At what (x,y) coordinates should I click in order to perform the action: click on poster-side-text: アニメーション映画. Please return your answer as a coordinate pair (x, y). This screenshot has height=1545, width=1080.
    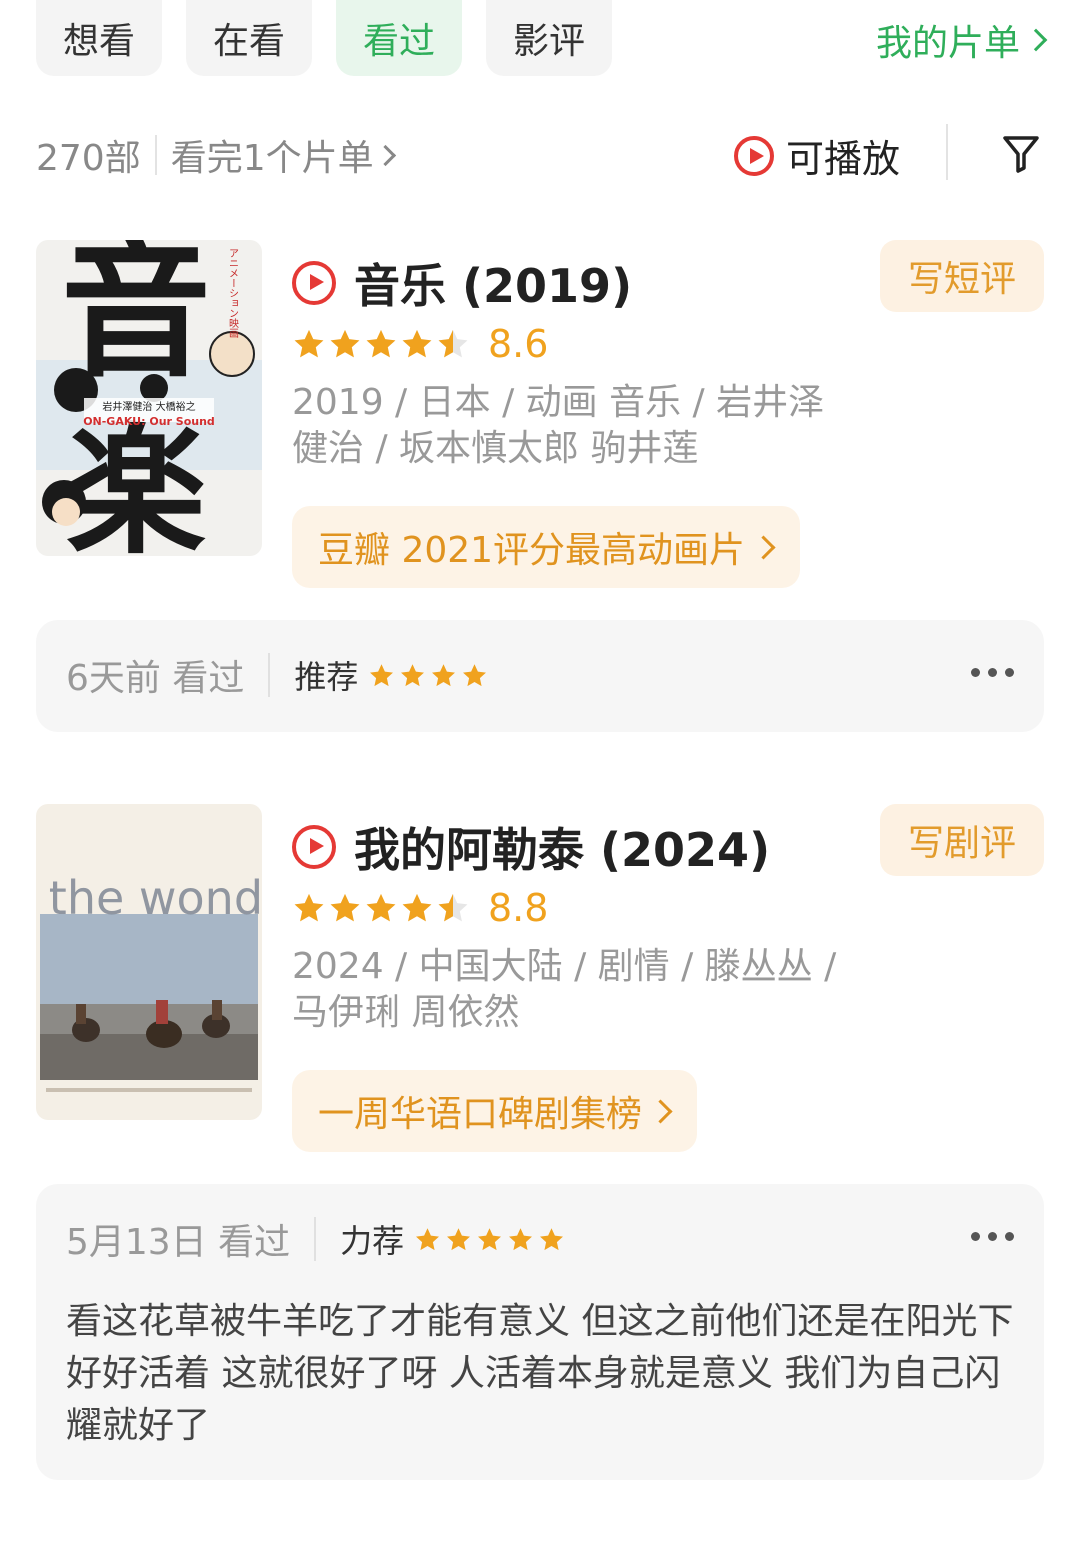
    Looking at the image, I should click on (233, 293).